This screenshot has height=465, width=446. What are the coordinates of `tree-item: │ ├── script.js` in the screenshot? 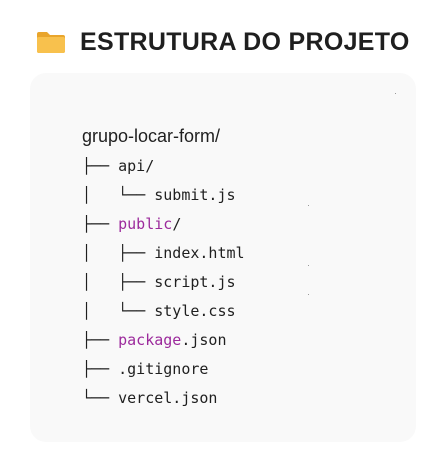 It's located at (163, 282).